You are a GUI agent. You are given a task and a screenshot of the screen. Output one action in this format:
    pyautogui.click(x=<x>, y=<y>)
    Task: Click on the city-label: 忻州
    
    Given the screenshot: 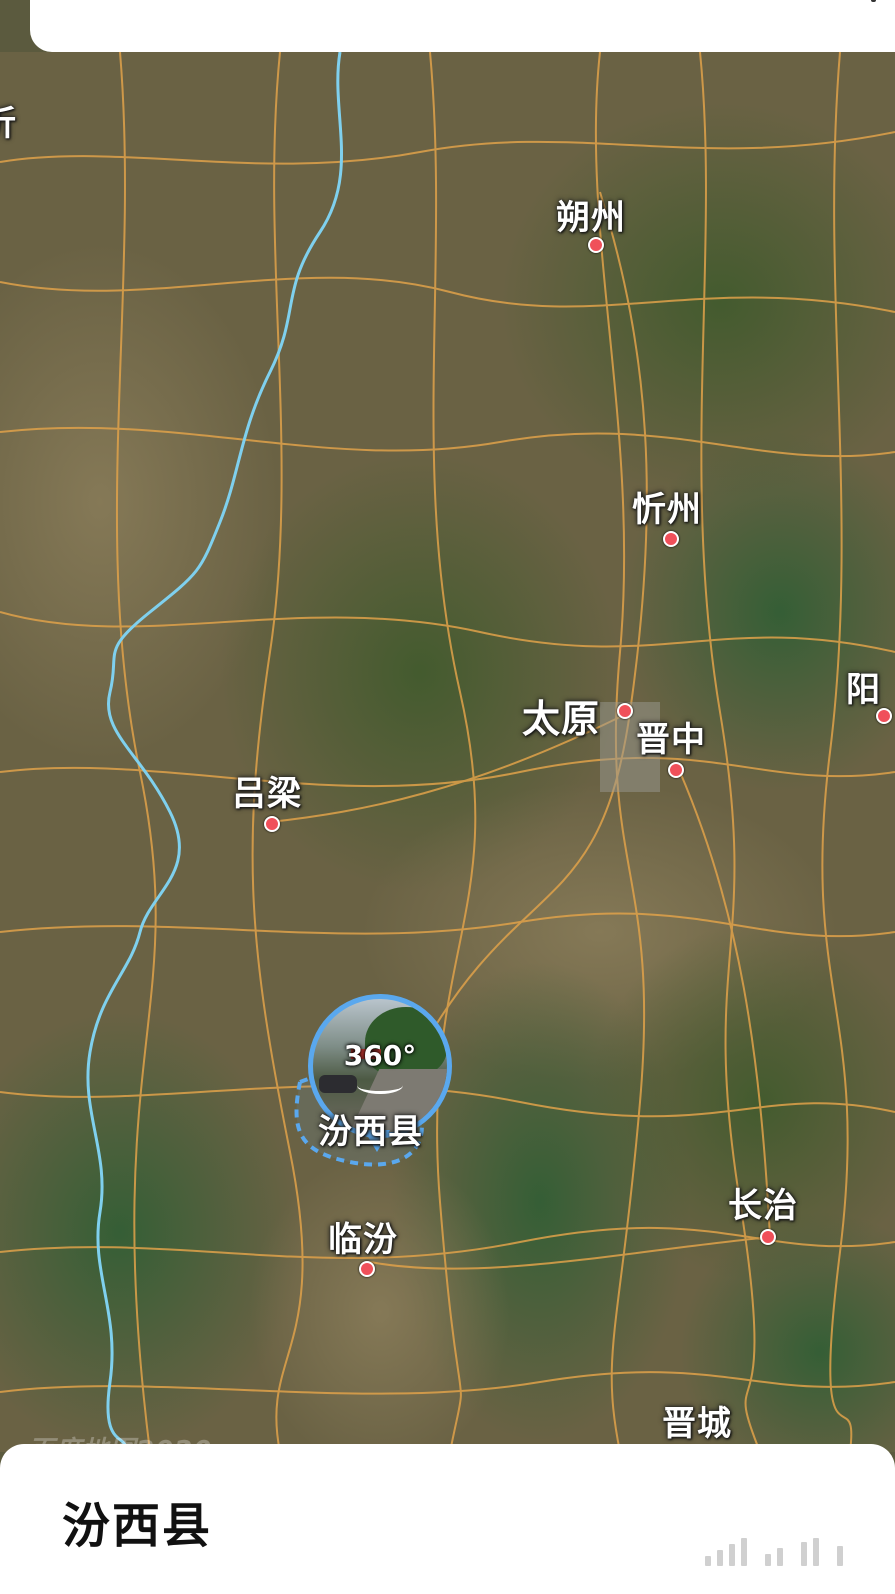 What is the action you would take?
    pyautogui.click(x=667, y=510)
    